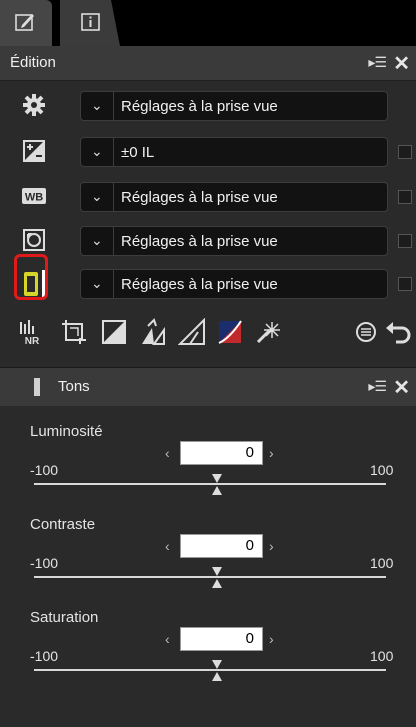  I want to click on picture-control-dropdown: ⌄ Réglages à la prise vue, so click(234, 241).